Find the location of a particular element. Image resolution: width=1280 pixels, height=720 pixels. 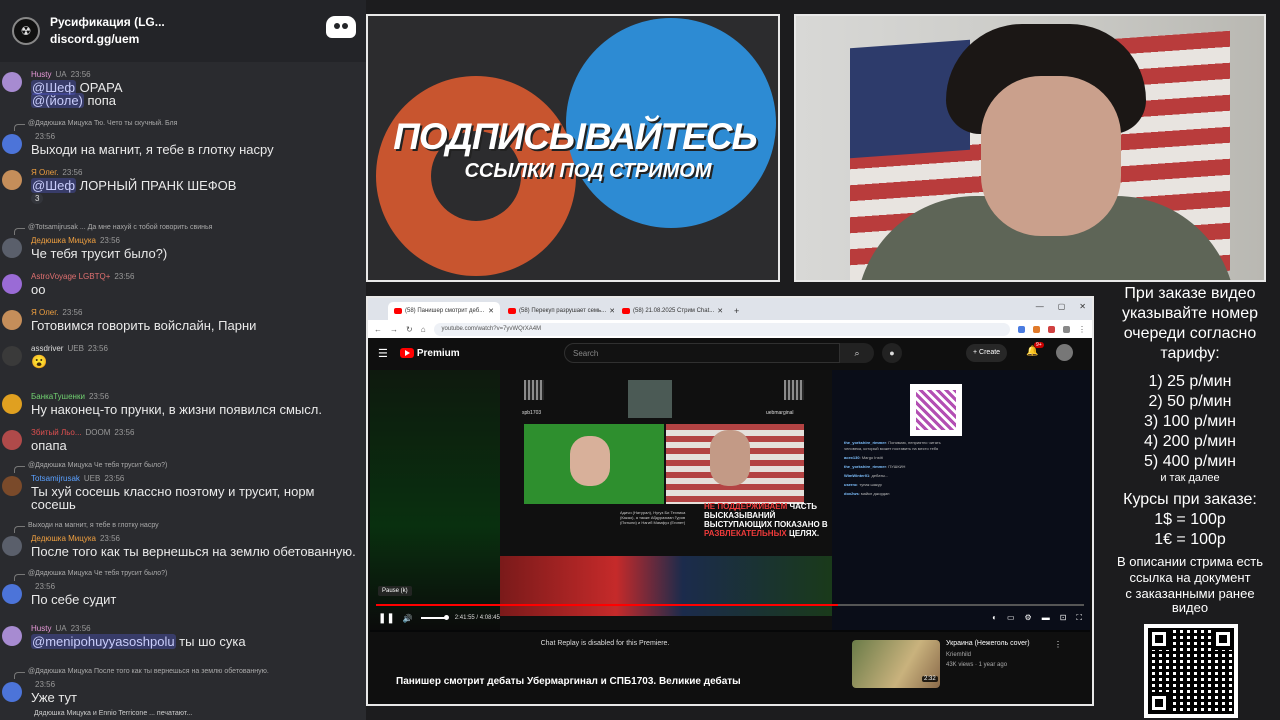

reply-preview: Выходи на магнит, я тебе в глотку насру is located at coordinates (86, 527).